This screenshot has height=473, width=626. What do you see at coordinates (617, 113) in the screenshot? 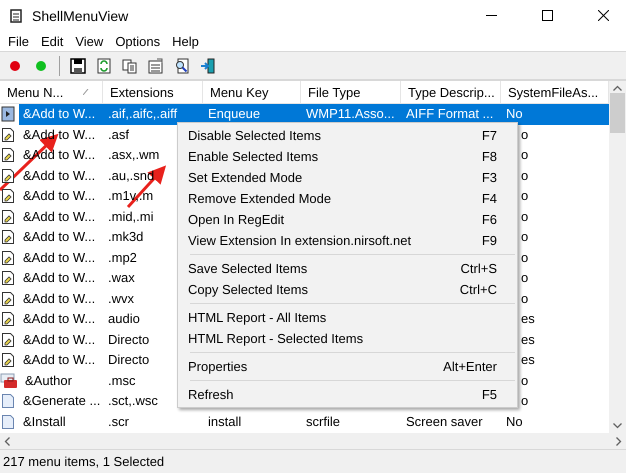
I see `scrollbar-thumb` at bounding box center [617, 113].